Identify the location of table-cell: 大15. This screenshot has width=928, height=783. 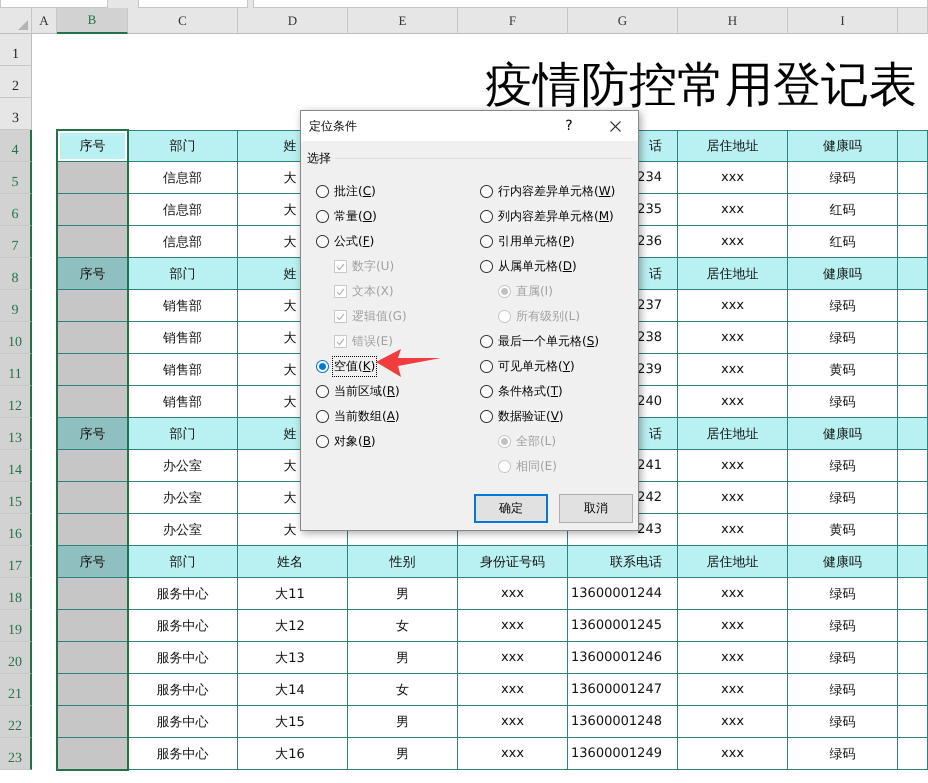
(293, 722).